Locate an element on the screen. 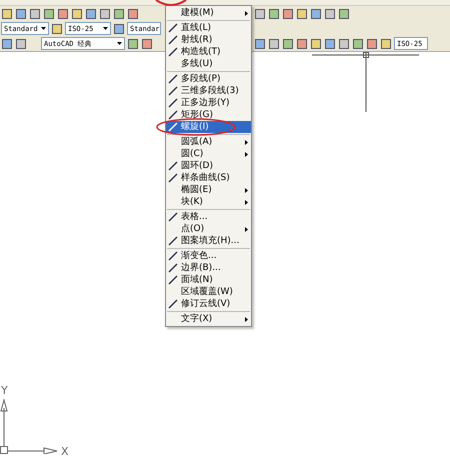 Image resolution: width=450 pixels, height=458 pixels. crosshair-cursor-icon is located at coordinates (365, 82).